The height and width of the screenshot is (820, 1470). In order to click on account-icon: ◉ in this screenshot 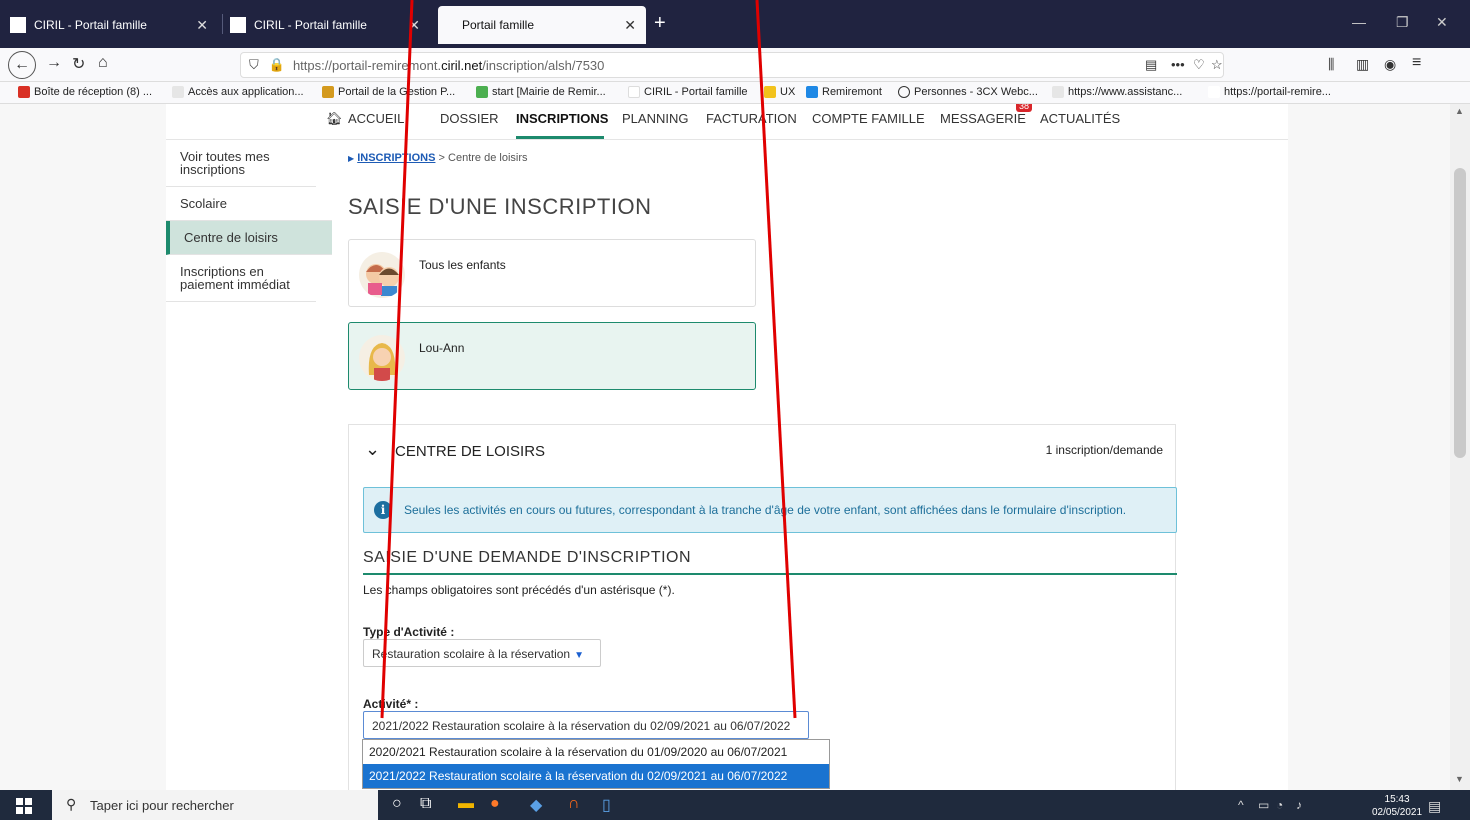, I will do `click(1390, 64)`.